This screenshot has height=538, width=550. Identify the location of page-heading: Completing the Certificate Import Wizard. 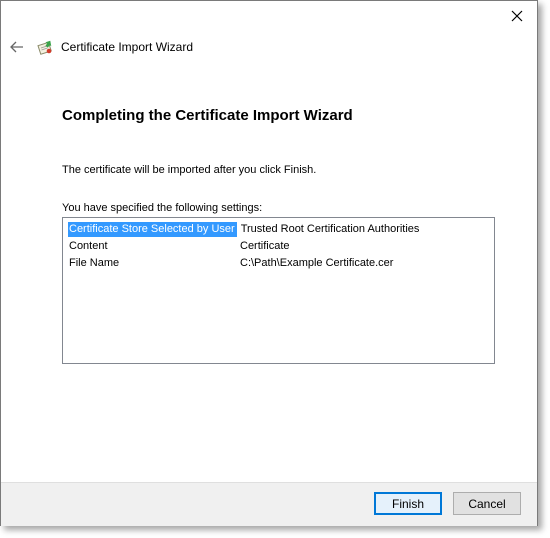
(207, 115).